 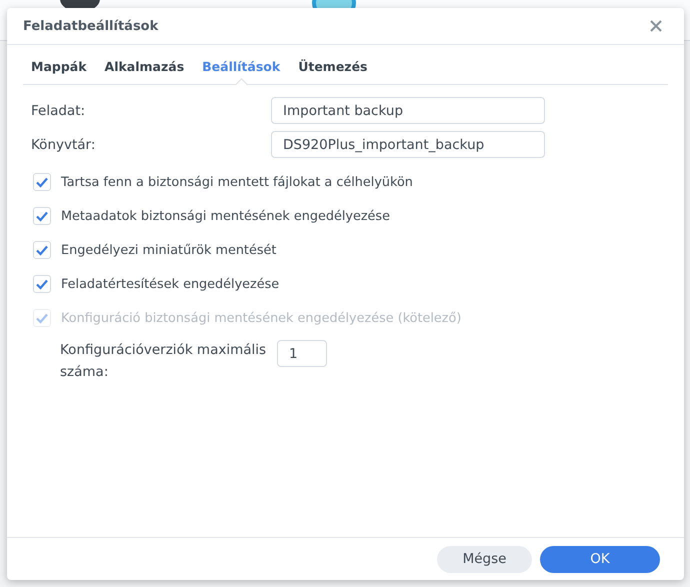 What do you see at coordinates (408, 144) in the screenshot?
I see `input-field: DS920Plus_important_backup` at bounding box center [408, 144].